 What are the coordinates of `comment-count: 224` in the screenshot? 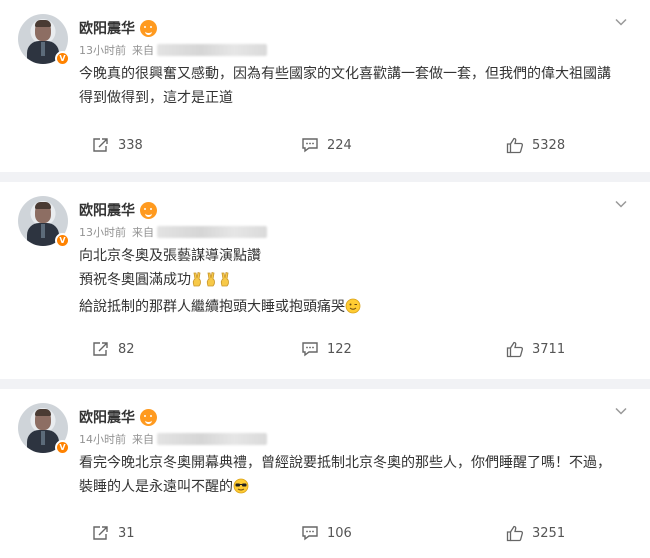 It's located at (339, 145).